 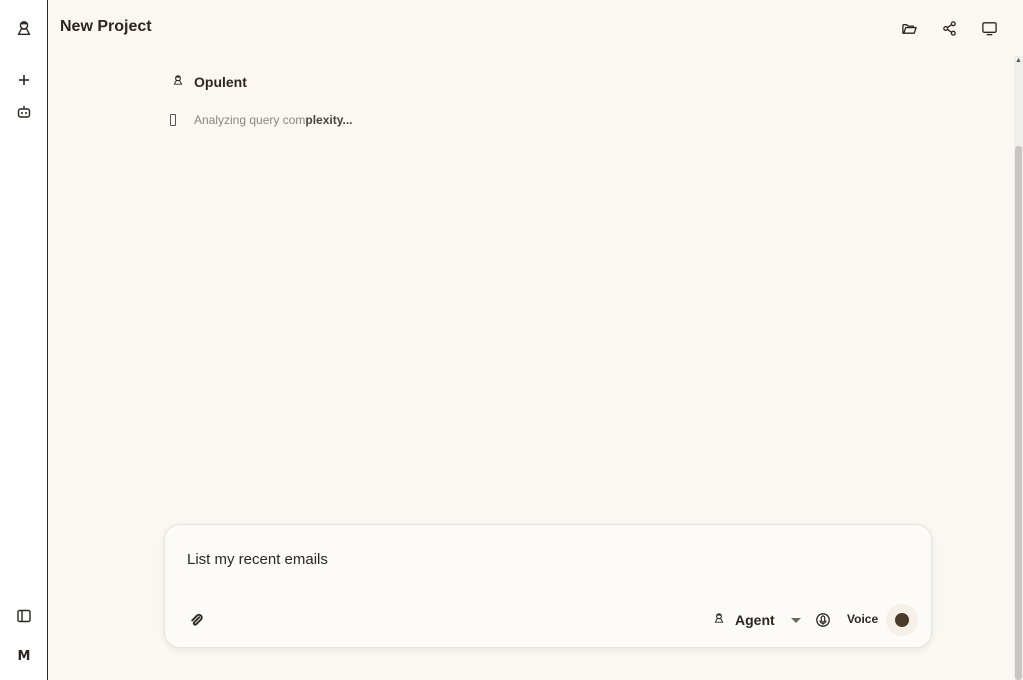 What do you see at coordinates (535, 28) in the screenshot?
I see `top-bar: New Project` at bounding box center [535, 28].